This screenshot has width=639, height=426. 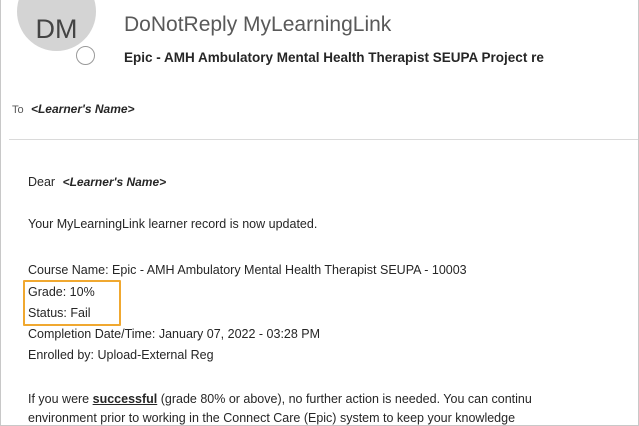 I want to click on to-recipients-row: To <Learner's Name>, so click(x=73, y=109).